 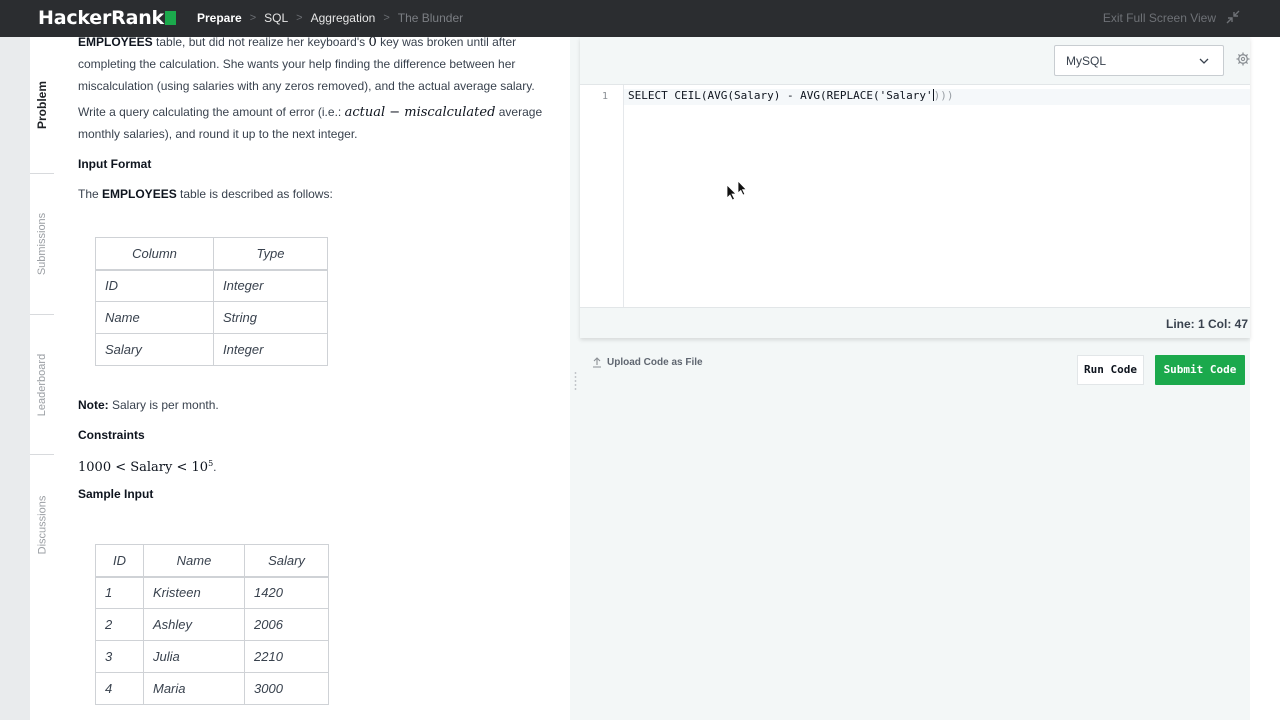 I want to click on table-row: 3 Julia 2210, so click(x=212, y=656).